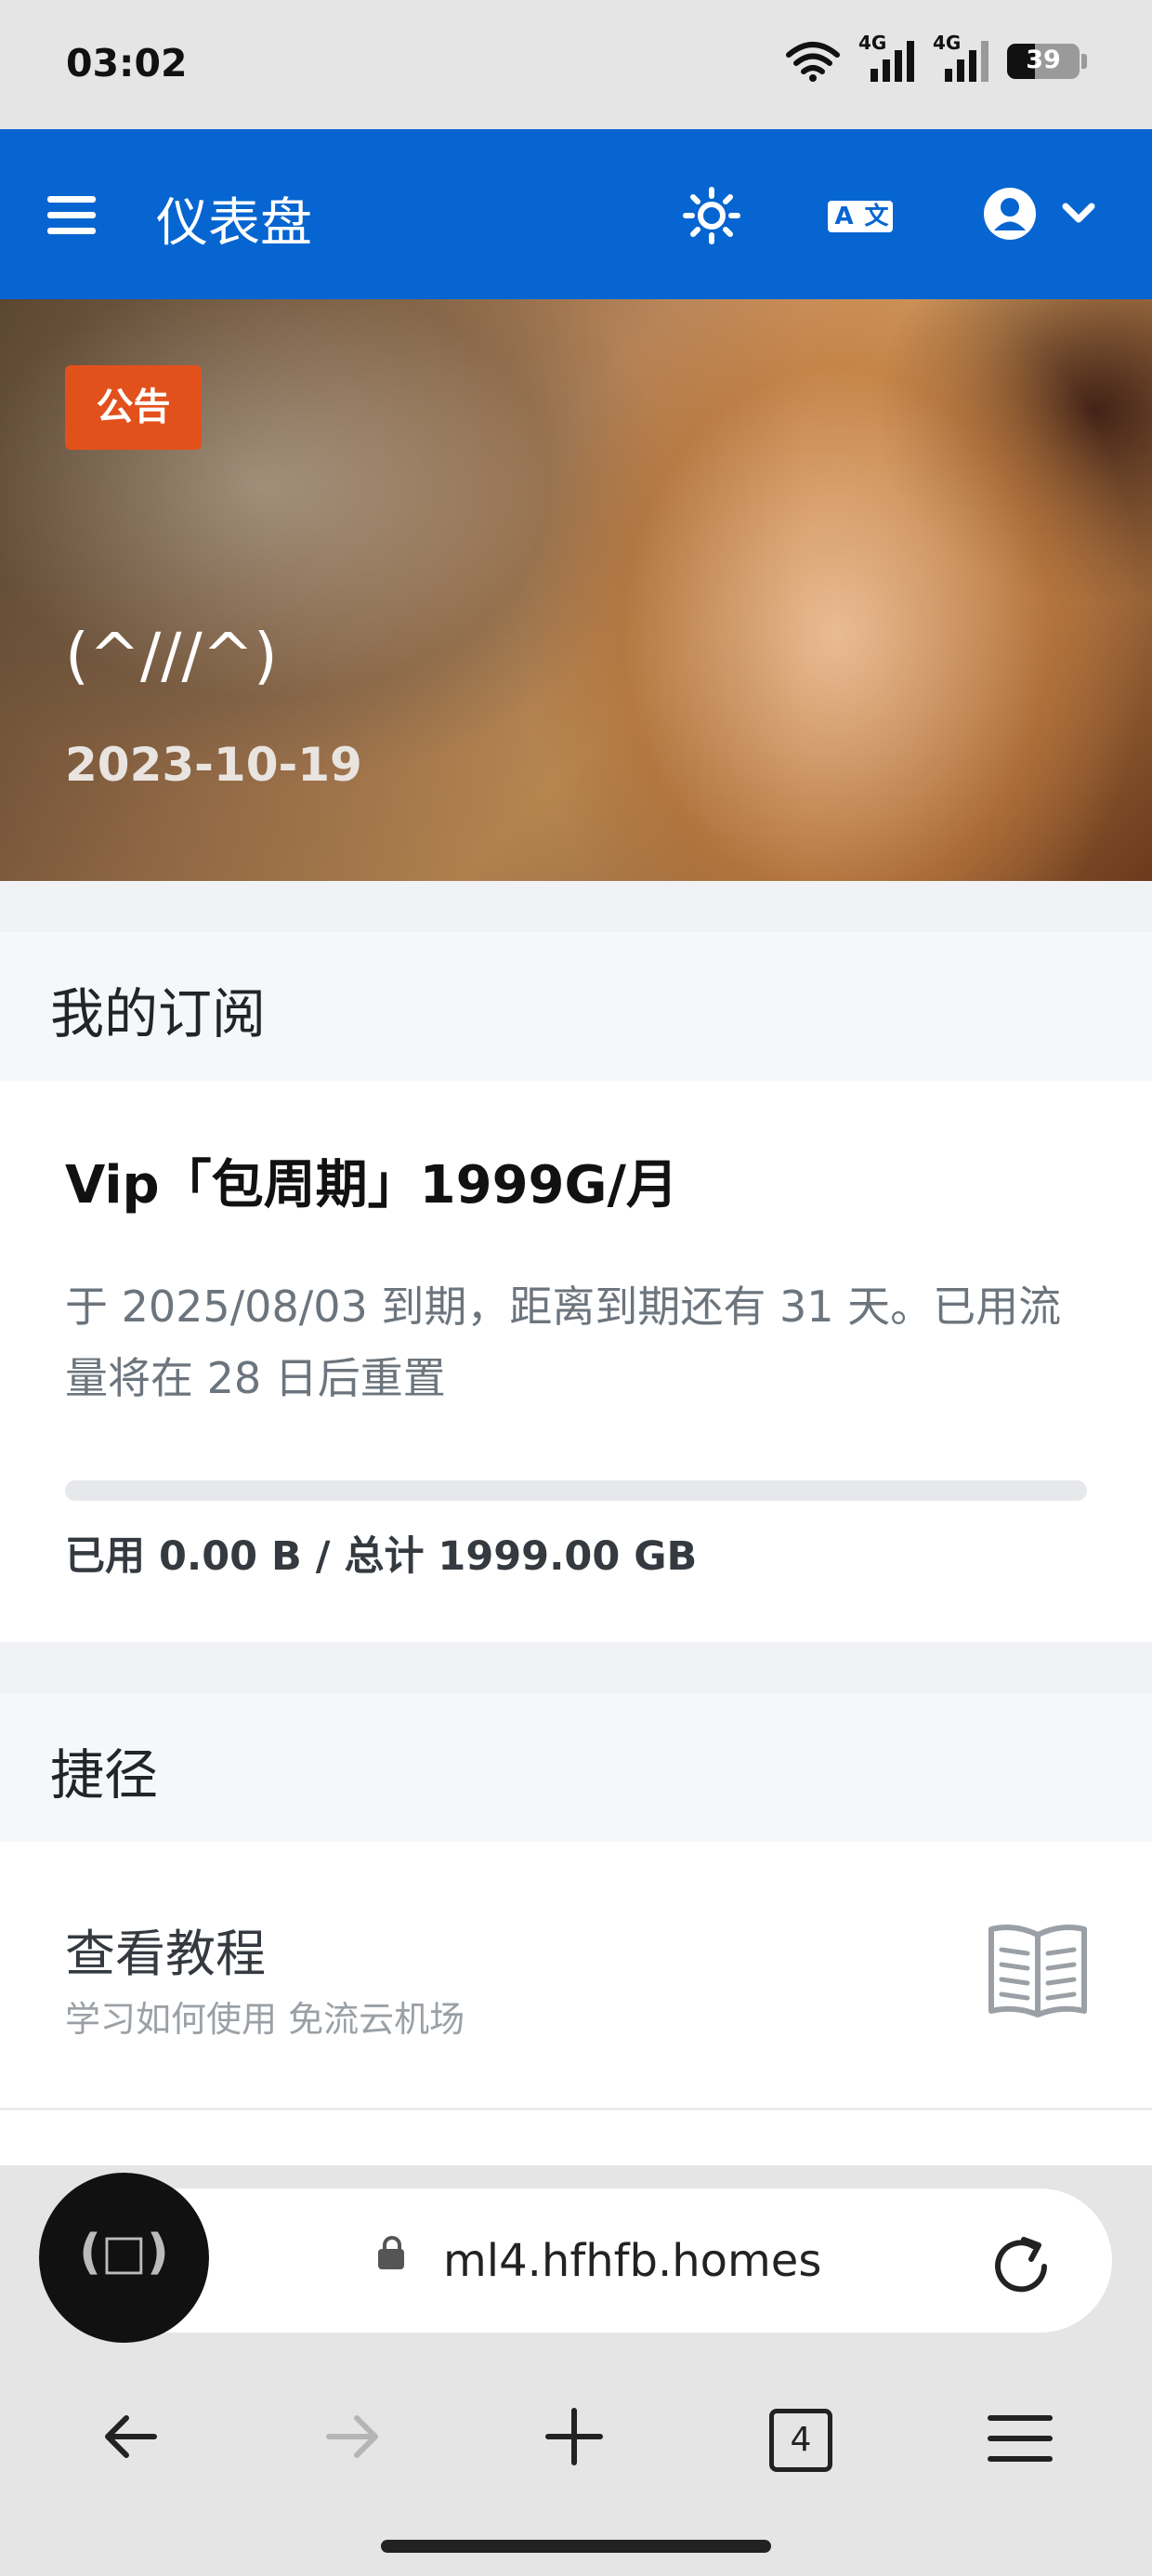  What do you see at coordinates (632, 2261) in the screenshot?
I see `url-text: ml4.hfhfb.homes` at bounding box center [632, 2261].